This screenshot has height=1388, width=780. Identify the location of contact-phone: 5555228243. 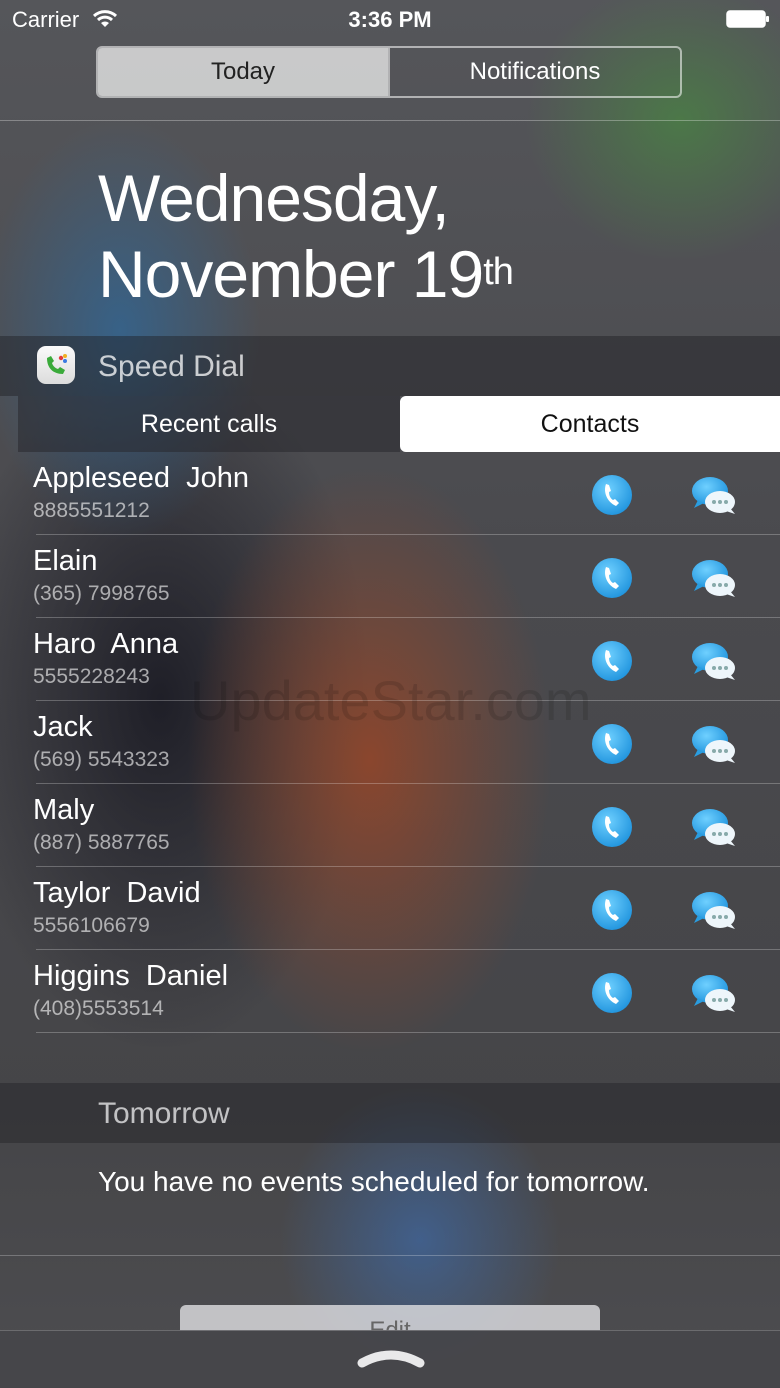
(91, 676).